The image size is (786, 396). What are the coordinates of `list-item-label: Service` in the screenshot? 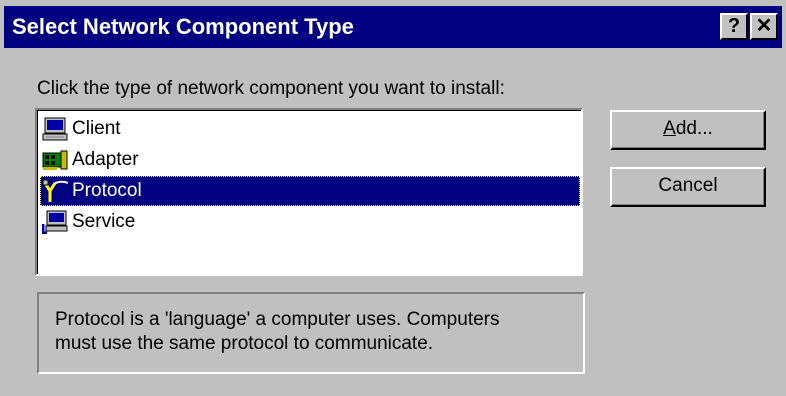 It's located at (104, 221).